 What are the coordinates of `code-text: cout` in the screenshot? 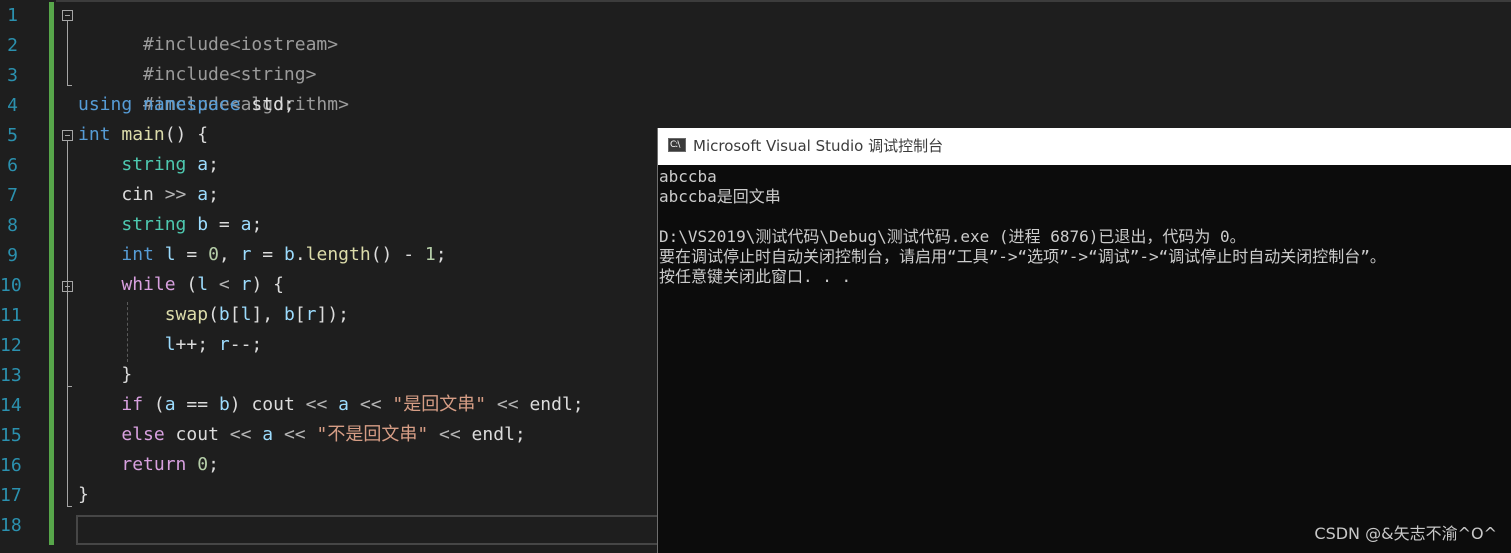 It's located at (197, 434).